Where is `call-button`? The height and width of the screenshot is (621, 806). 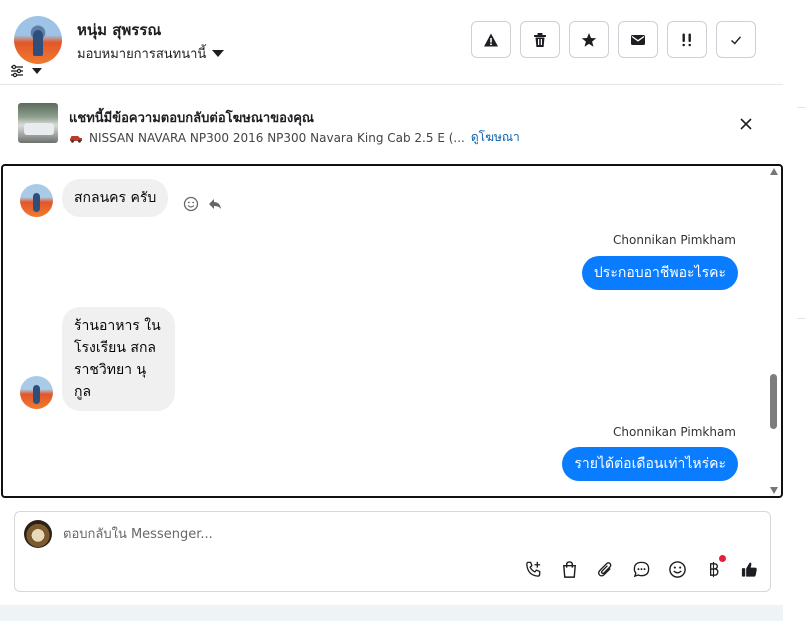
call-button is located at coordinates (533, 569).